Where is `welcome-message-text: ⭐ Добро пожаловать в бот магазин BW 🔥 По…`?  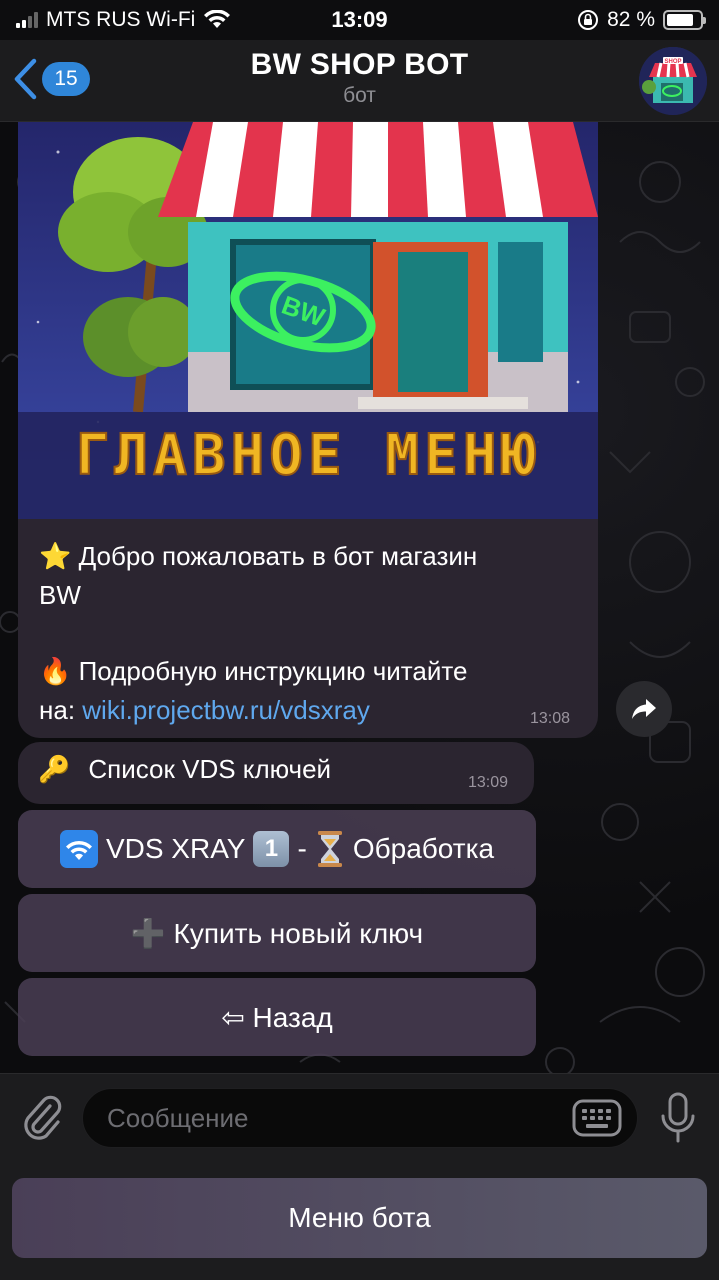
welcome-message-text: ⭐ Добро пожаловать в бот магазин BW 🔥 По… is located at coordinates (308, 624).